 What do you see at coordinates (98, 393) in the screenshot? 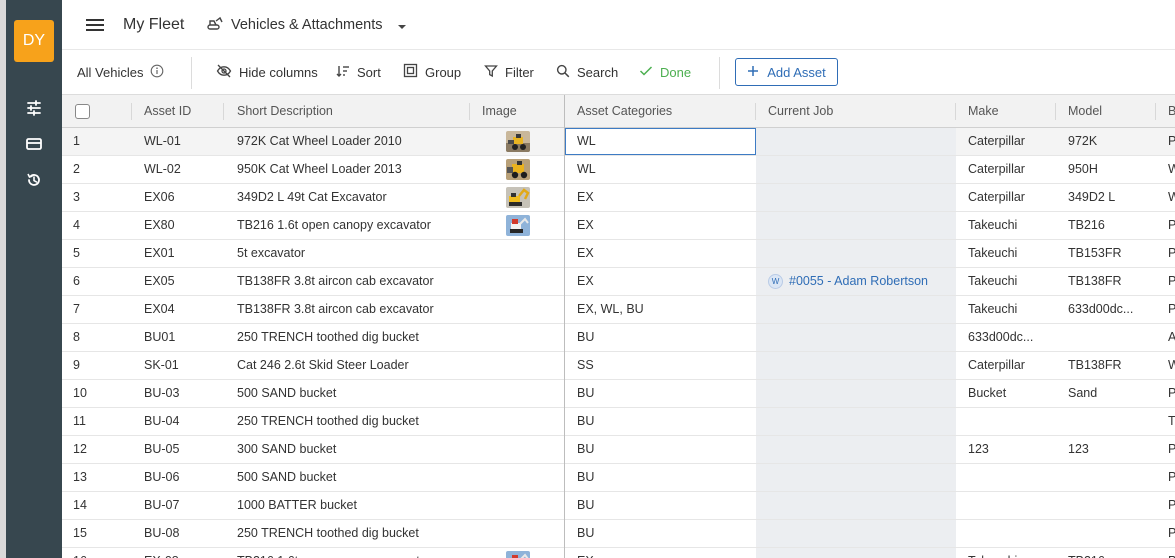
I see `cell-row-number: 10` at bounding box center [98, 393].